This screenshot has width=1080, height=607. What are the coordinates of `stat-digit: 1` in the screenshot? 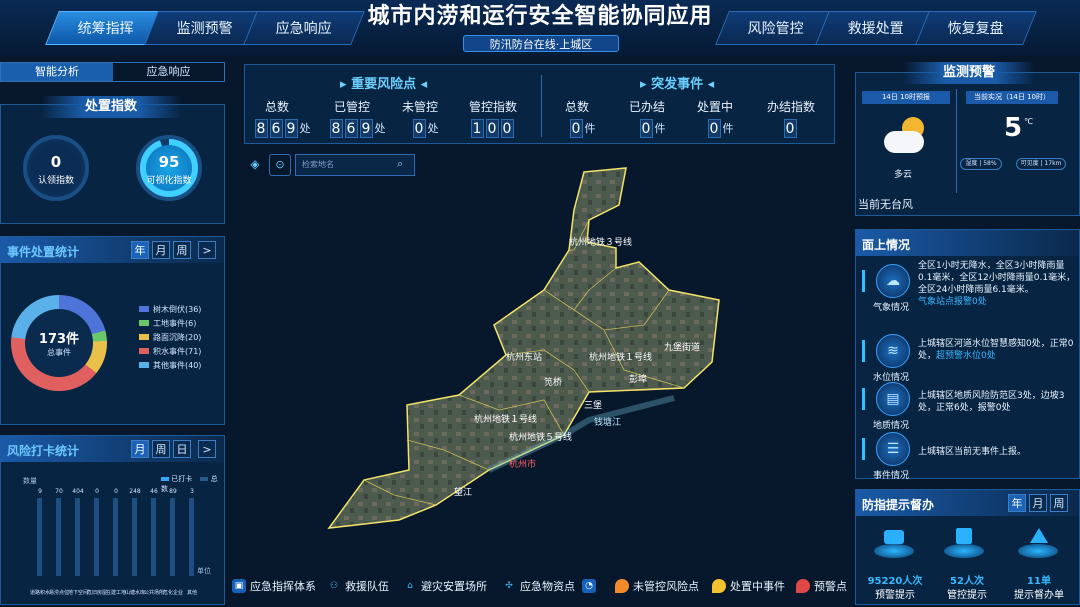 It's located at (477, 128).